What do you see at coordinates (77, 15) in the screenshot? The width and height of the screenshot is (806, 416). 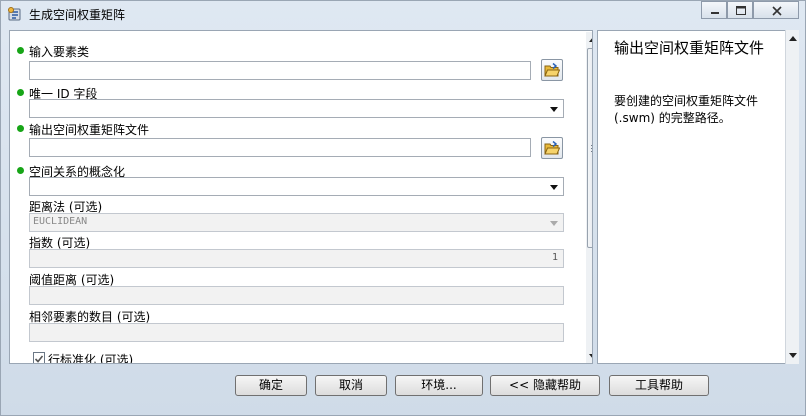 I see `window-title: 生成空间权重矩阵` at bounding box center [77, 15].